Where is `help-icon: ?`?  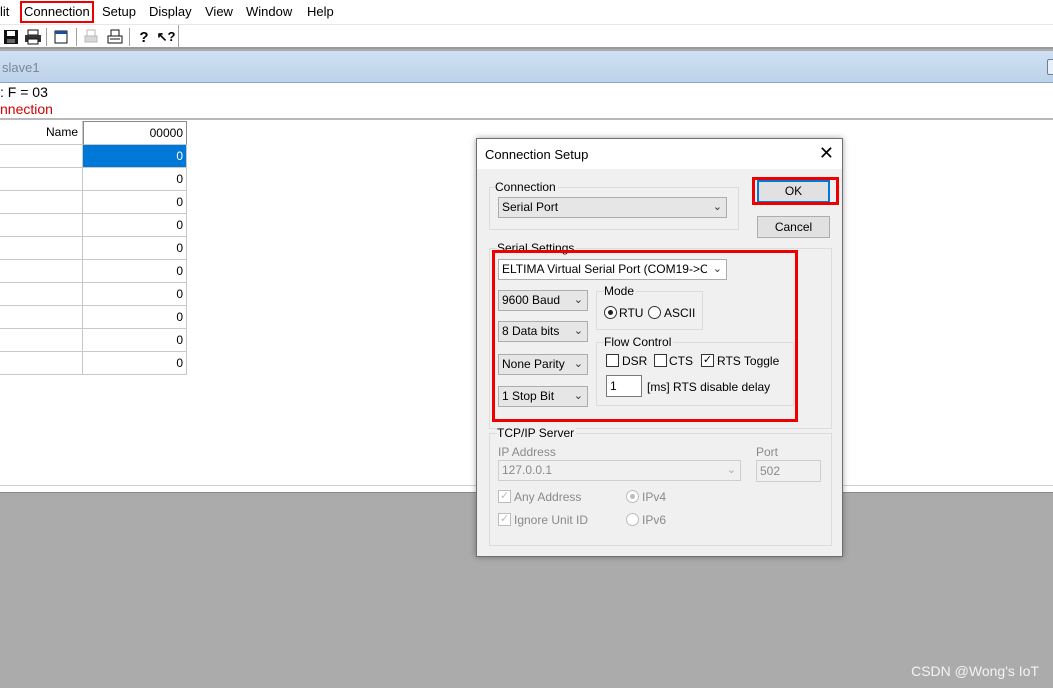 help-icon: ? is located at coordinates (144, 37).